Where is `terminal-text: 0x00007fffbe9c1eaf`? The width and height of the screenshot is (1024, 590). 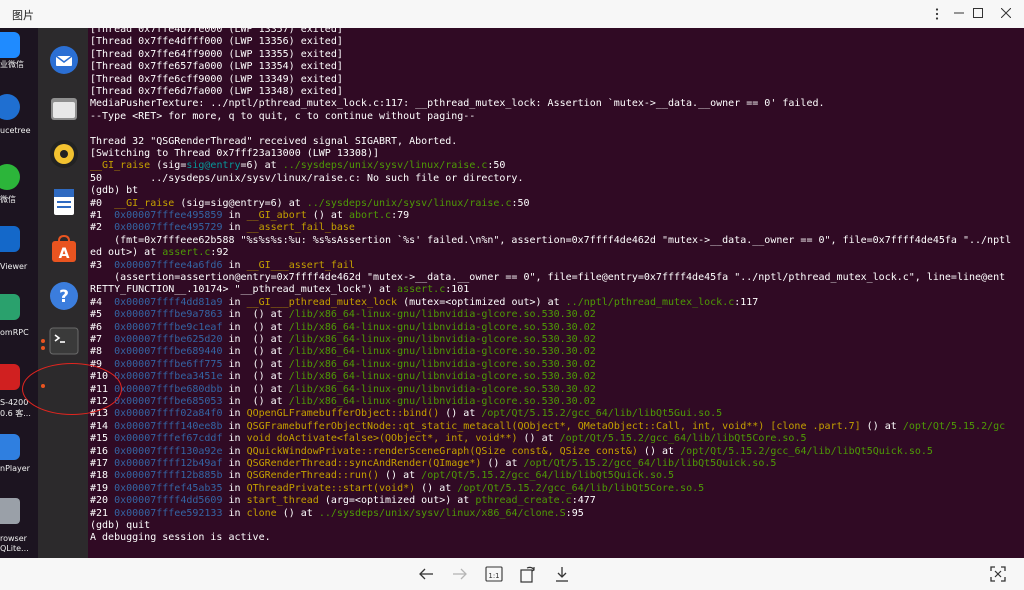
terminal-text: 0x00007fffbe9c1eaf is located at coordinates (168, 327).